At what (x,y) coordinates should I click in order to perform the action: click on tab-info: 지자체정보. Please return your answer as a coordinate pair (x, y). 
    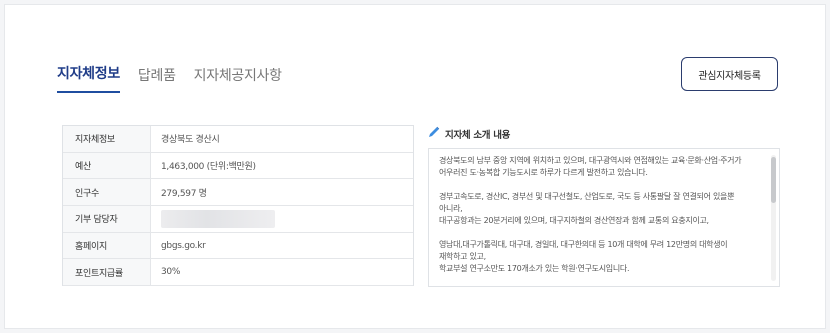
    Looking at the image, I should click on (88, 78).